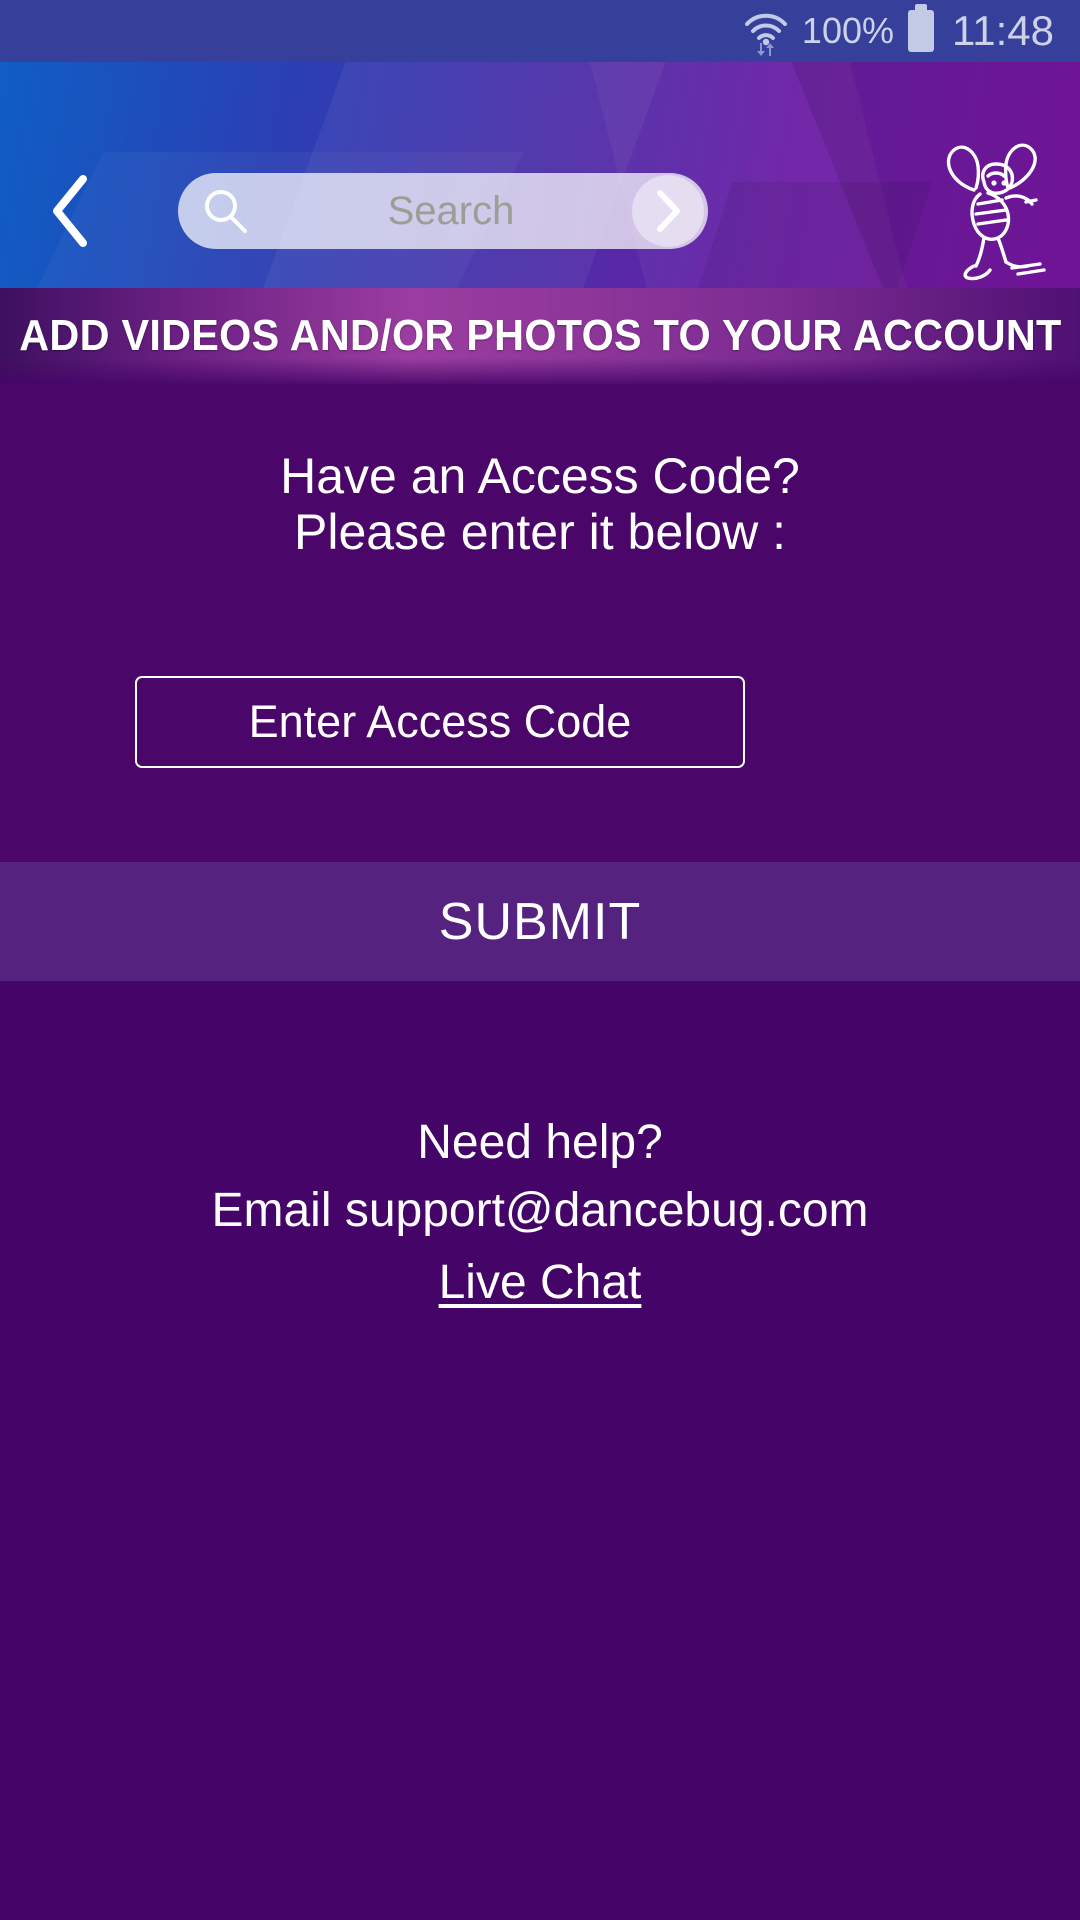 The image size is (1080, 1920). I want to click on chevron-right-icon, so click(668, 211).